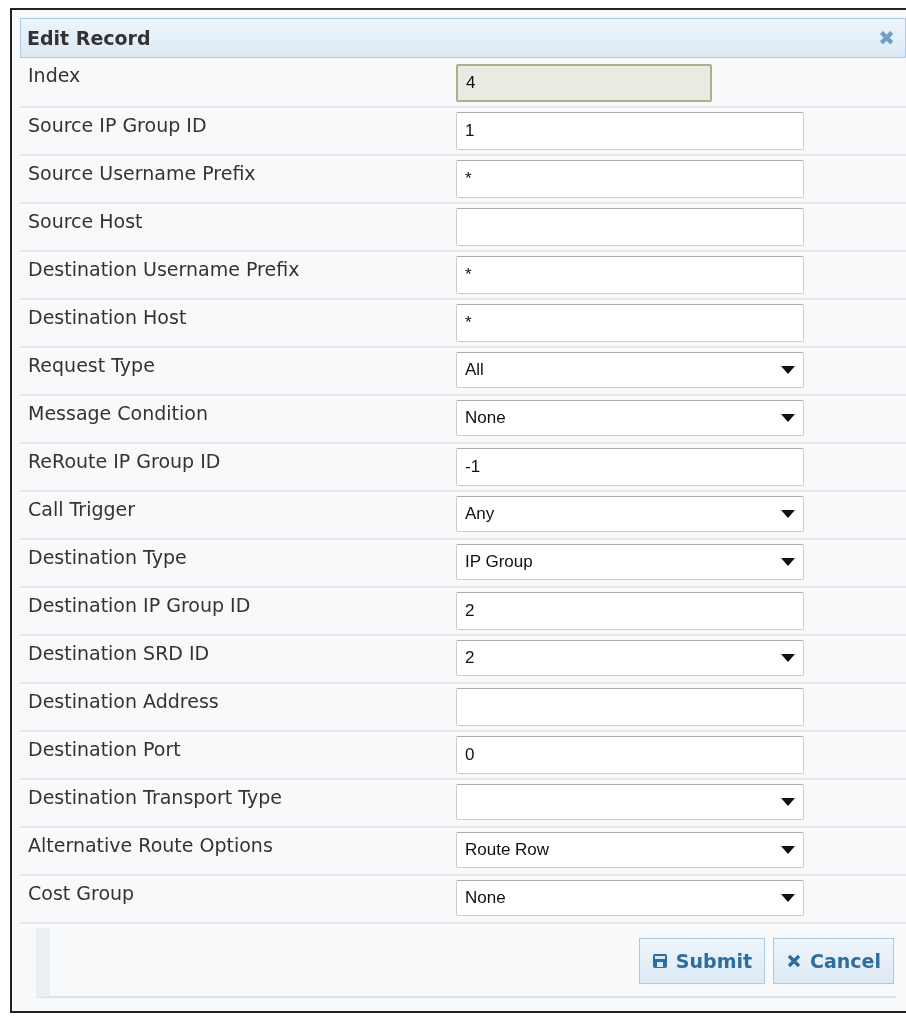  I want to click on input-field: 2, so click(630, 611).